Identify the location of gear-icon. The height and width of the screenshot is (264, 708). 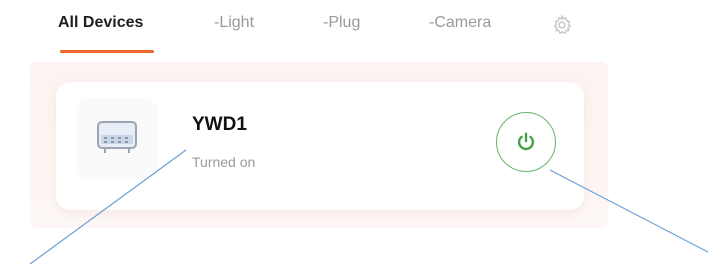
(562, 25).